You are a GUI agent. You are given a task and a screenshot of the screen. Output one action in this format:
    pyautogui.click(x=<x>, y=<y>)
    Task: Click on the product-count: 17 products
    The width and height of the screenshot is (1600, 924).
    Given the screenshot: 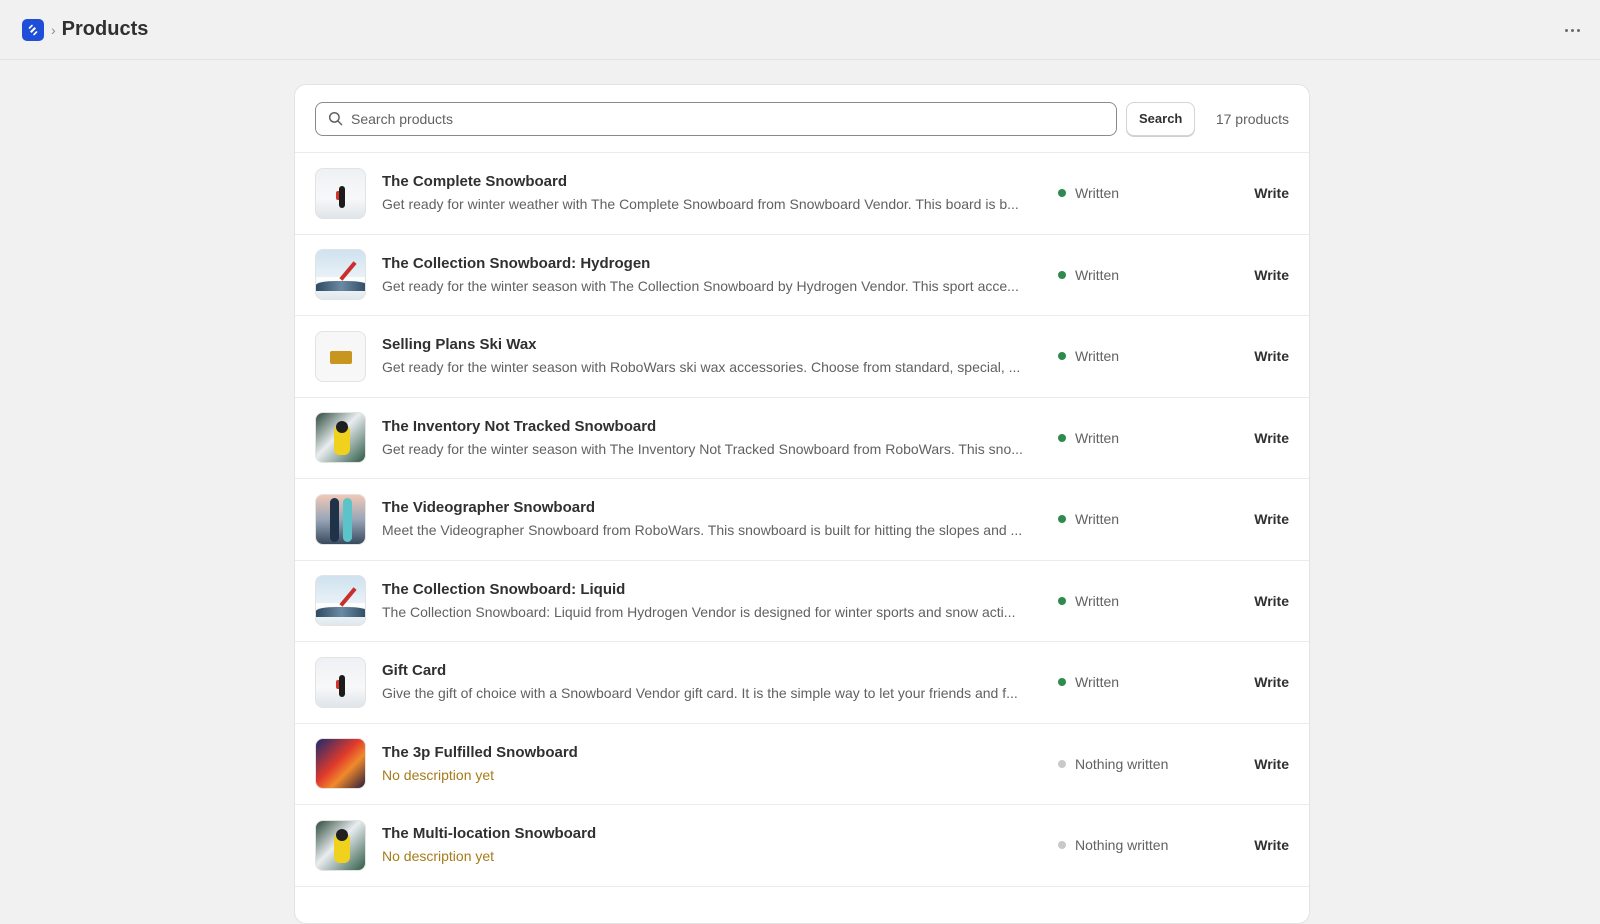 What is the action you would take?
    pyautogui.click(x=1252, y=118)
    